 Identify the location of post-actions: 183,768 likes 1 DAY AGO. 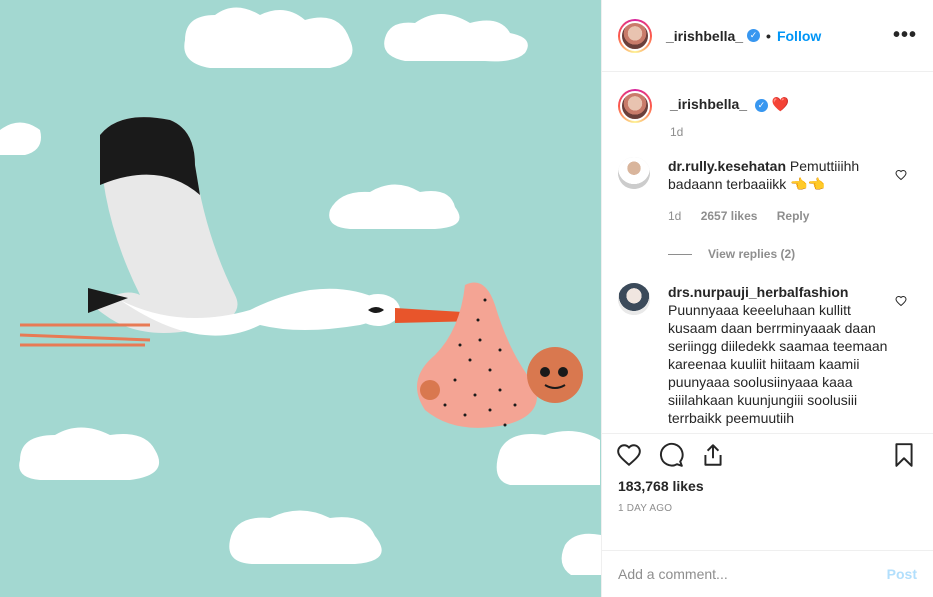
(767, 473).